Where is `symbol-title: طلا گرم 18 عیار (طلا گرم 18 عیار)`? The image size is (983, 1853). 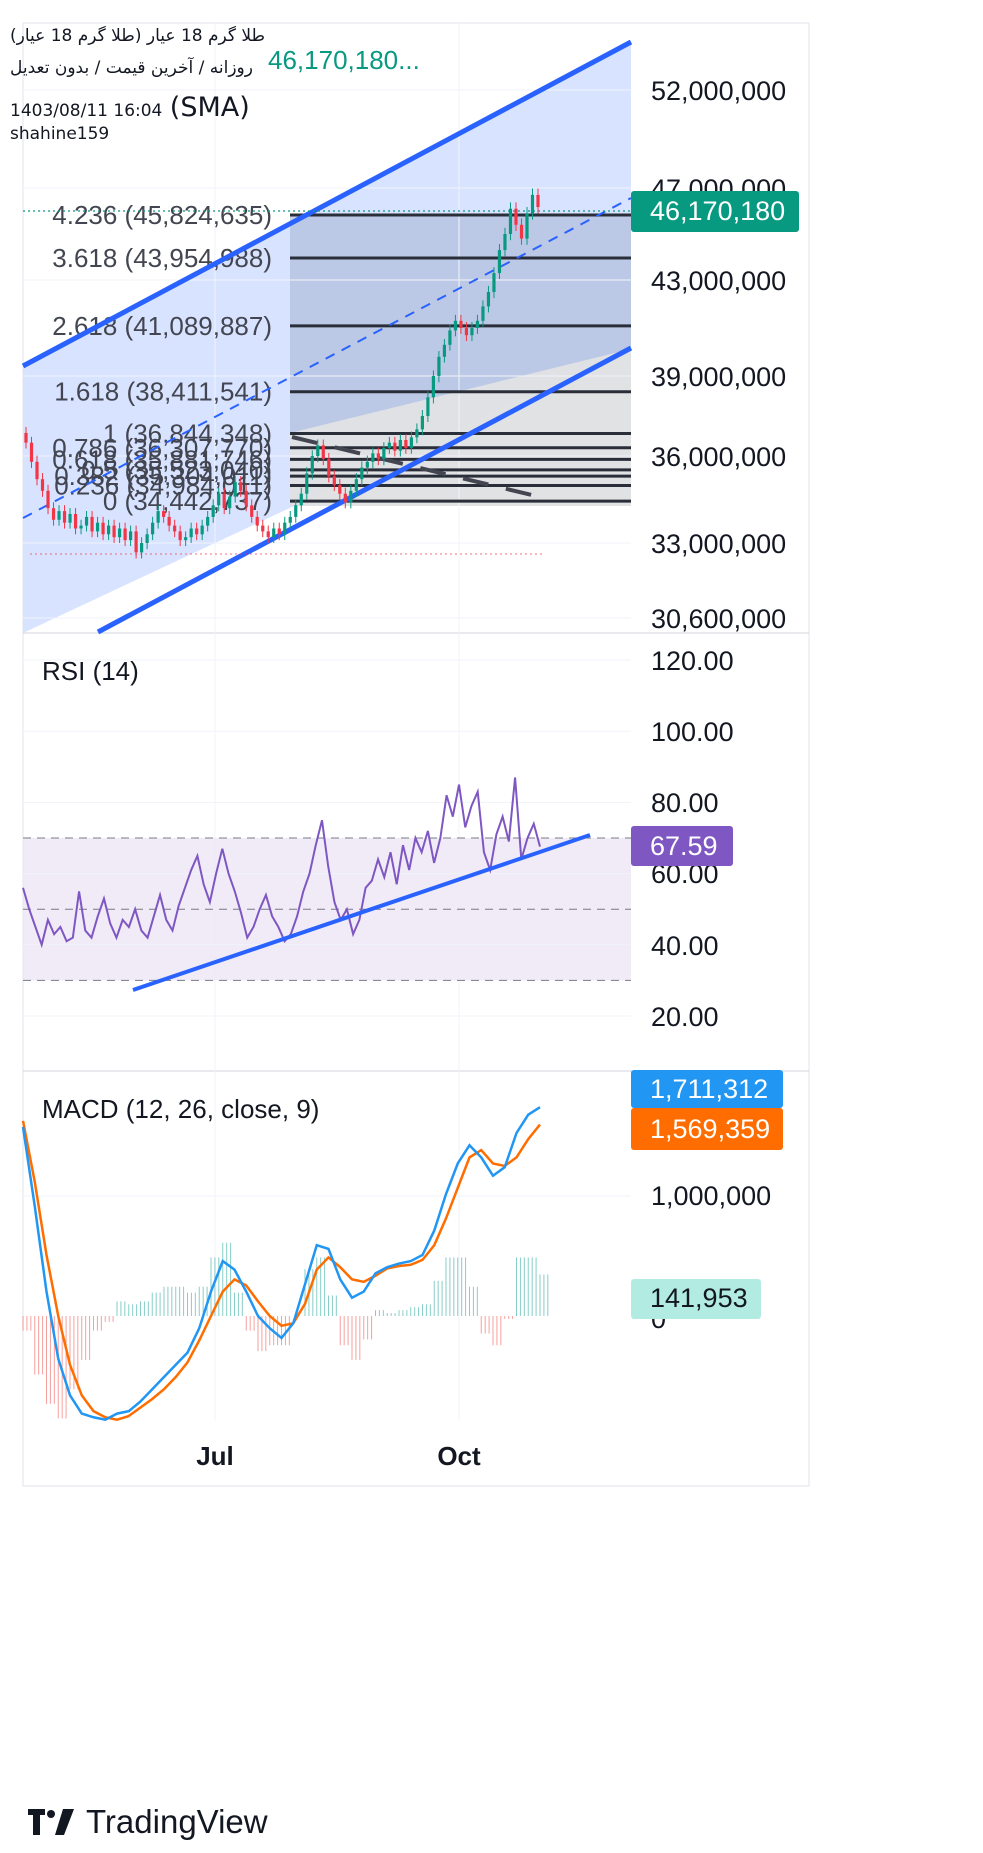 symbol-title: طلا گرم 18 عیار (طلا گرم 18 عیار) is located at coordinates (138, 36).